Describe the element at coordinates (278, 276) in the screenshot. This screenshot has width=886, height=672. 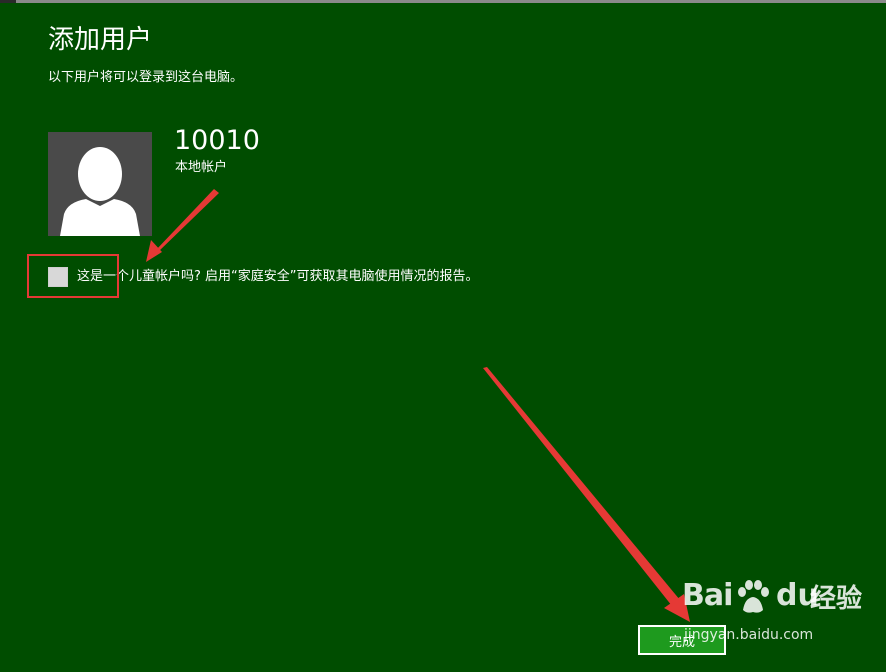
I see `child-account-label: 这是一个儿童帐户吗? 启用“家庭安全”可获取其电脑使用情况的报告。` at that location.